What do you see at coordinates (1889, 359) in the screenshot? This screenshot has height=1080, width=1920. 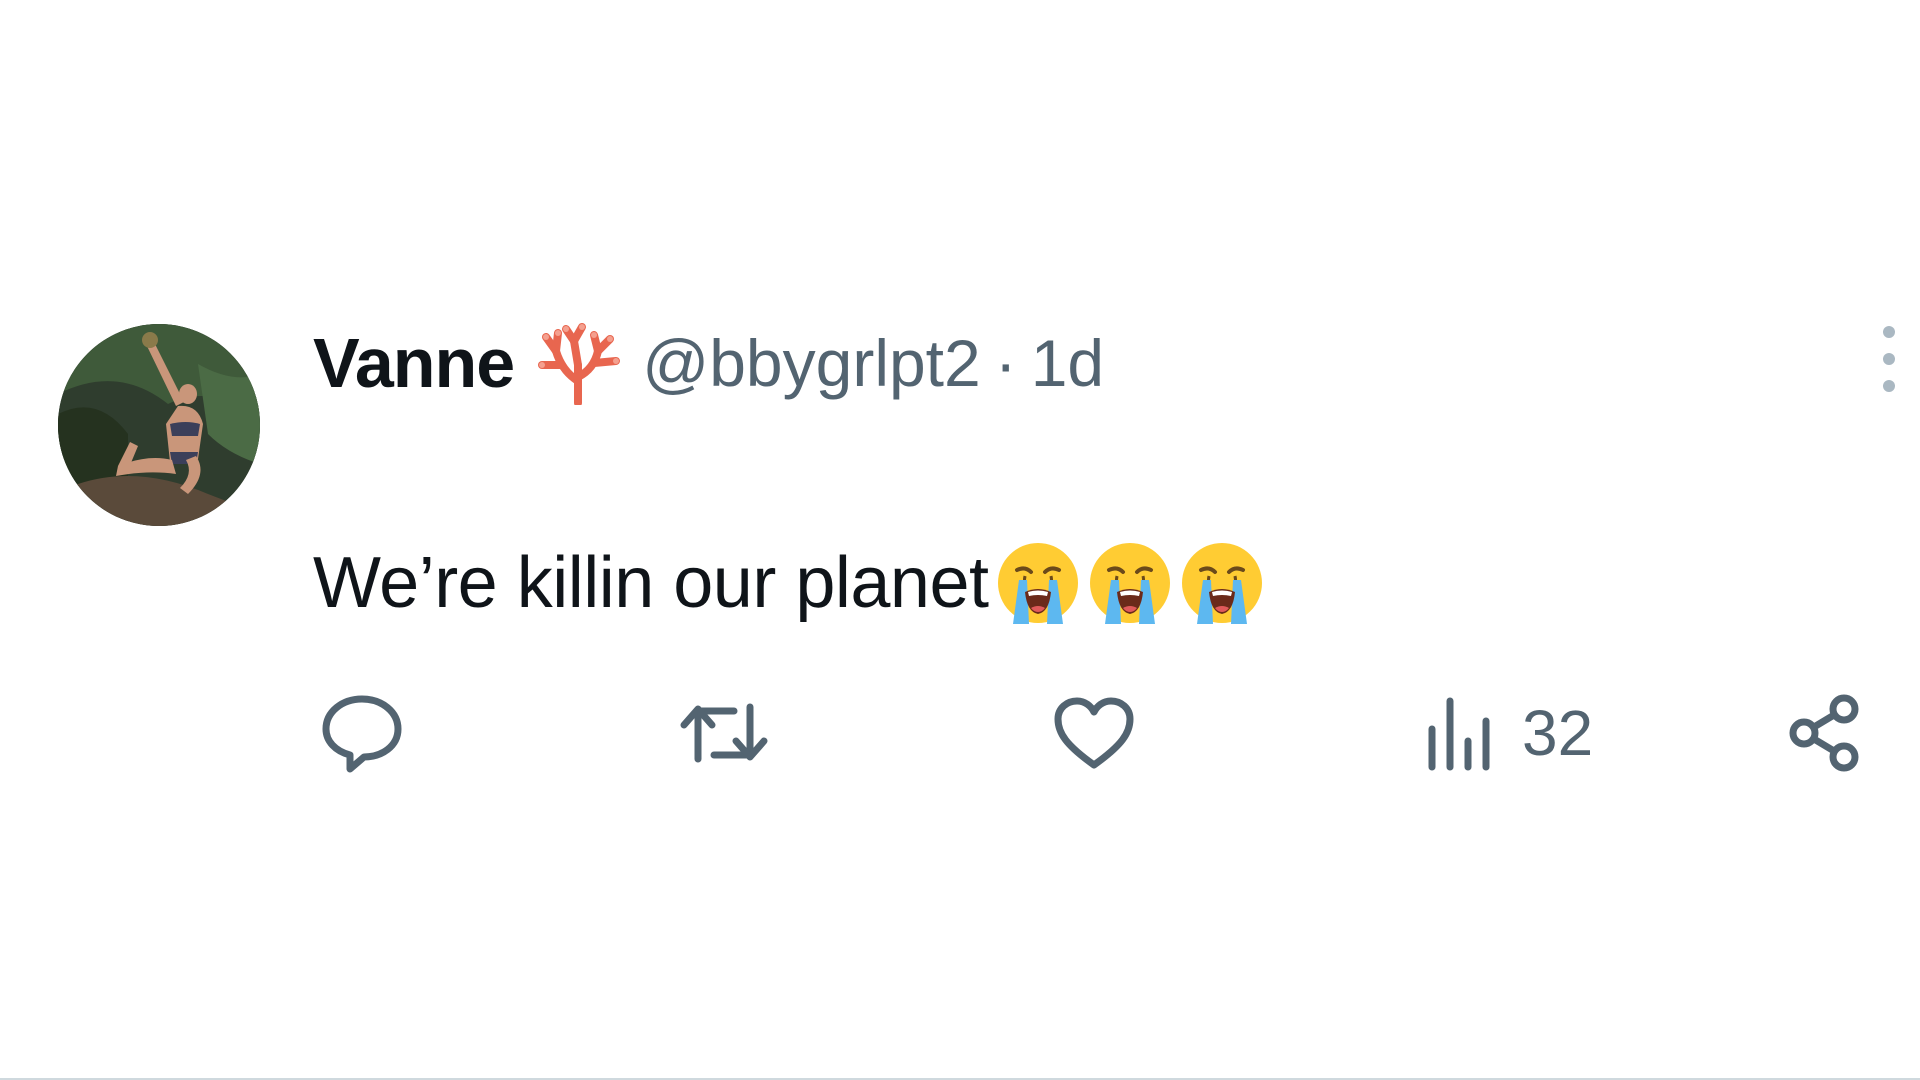 I see `more-options-icon` at bounding box center [1889, 359].